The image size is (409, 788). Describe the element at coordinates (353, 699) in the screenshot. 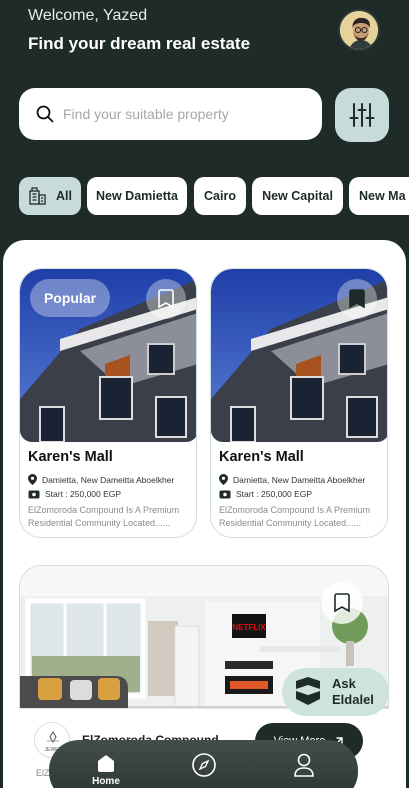

I see `ask-label-line2: Eldalel` at that location.